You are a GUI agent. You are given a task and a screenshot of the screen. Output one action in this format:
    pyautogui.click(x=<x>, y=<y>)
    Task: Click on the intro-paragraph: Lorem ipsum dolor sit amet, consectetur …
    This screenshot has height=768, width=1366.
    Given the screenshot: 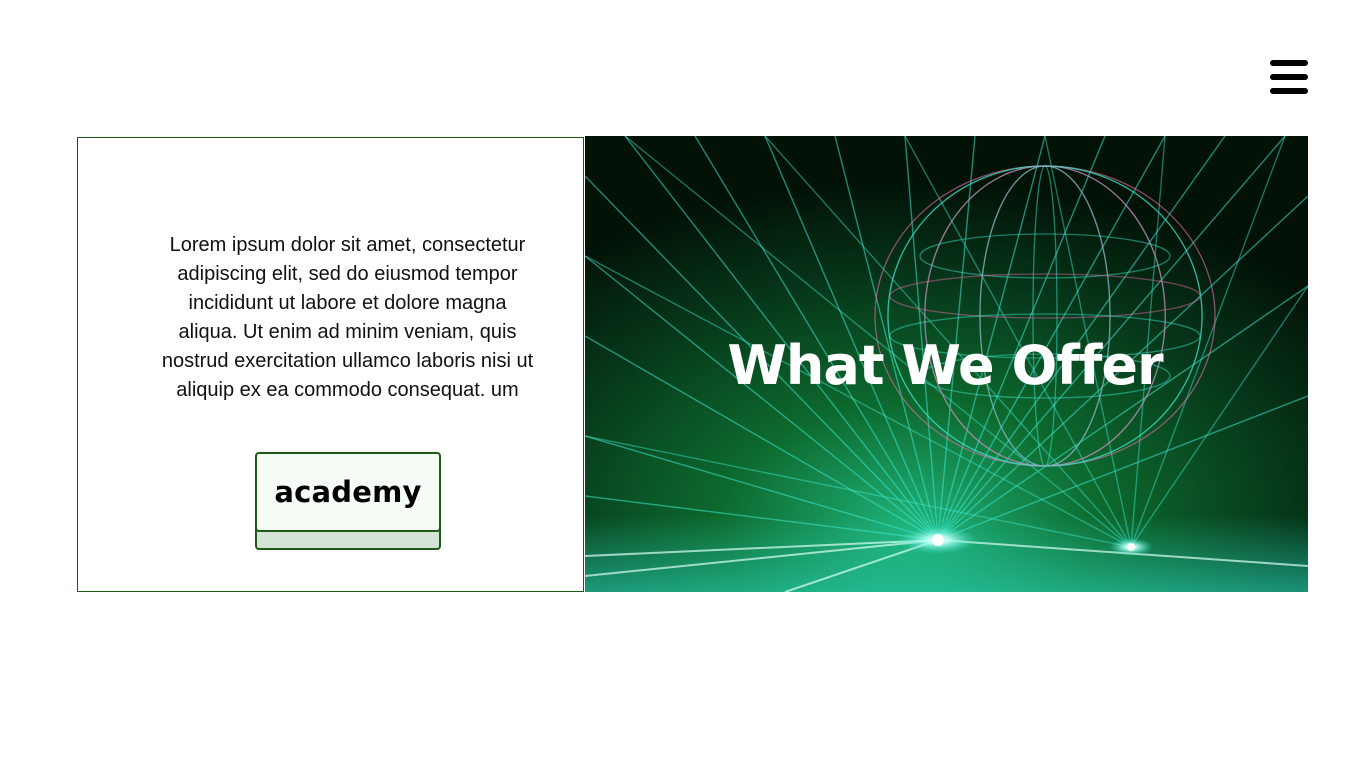 What is the action you would take?
    pyautogui.click(x=347, y=317)
    